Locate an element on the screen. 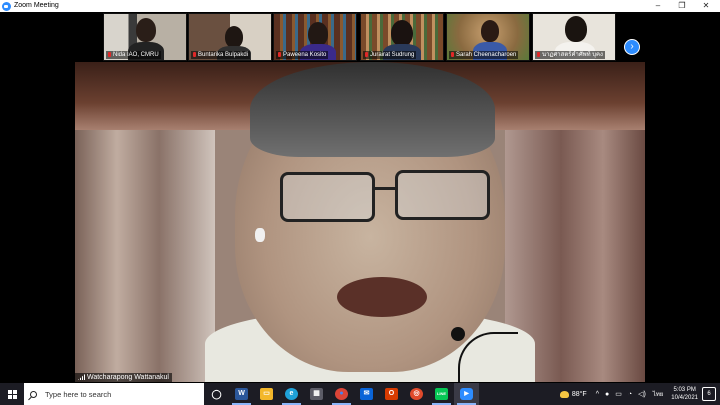  network-icon: ◔ is located at coordinates (630, 394).